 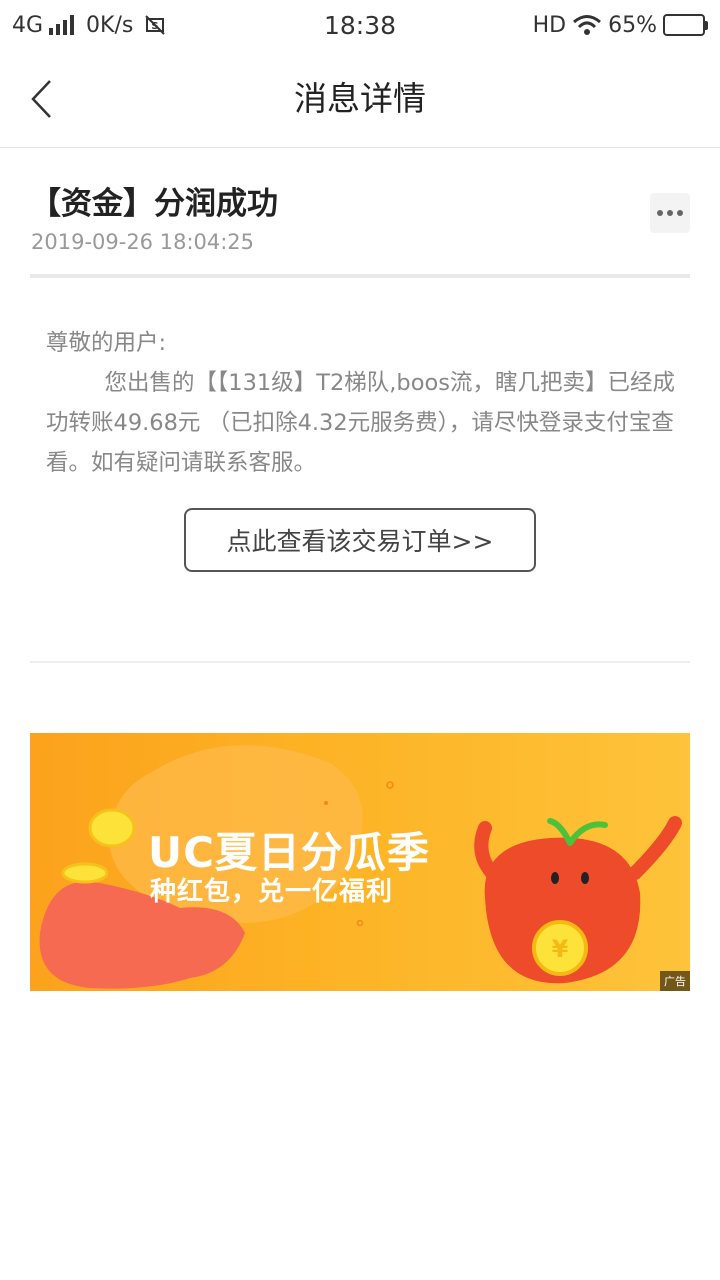 What do you see at coordinates (670, 213) in the screenshot?
I see `more-button` at bounding box center [670, 213].